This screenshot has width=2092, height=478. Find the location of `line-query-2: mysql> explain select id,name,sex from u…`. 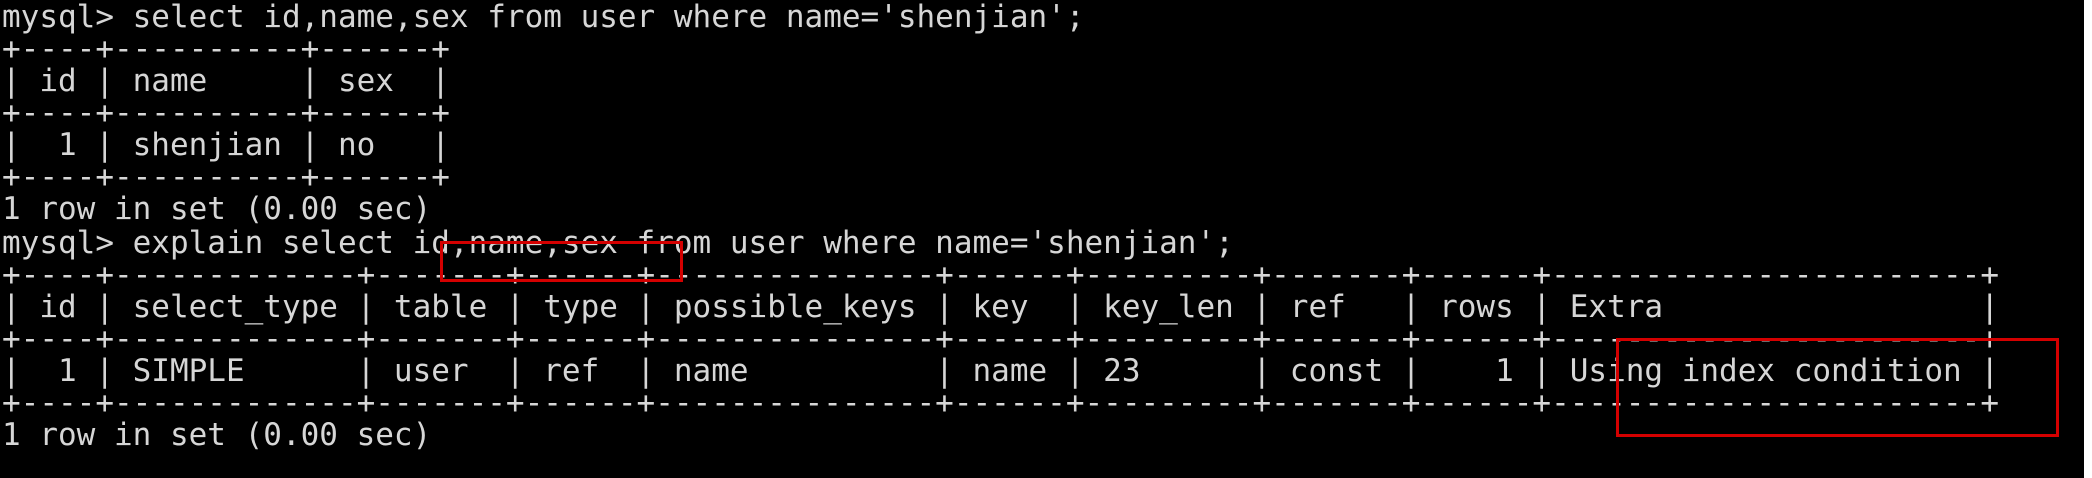

line-query-2: mysql> explain select id,name,sex from u… is located at coordinates (618, 243).